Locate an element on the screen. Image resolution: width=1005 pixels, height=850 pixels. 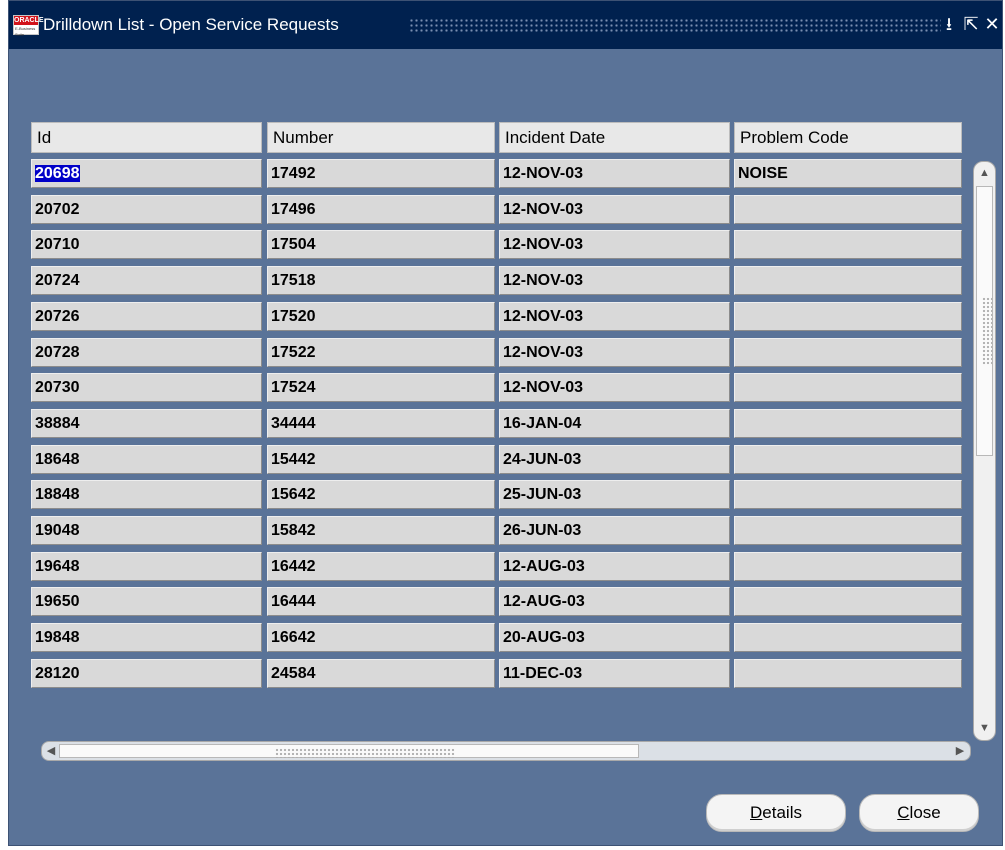
details-button: Details is located at coordinates (776, 813).